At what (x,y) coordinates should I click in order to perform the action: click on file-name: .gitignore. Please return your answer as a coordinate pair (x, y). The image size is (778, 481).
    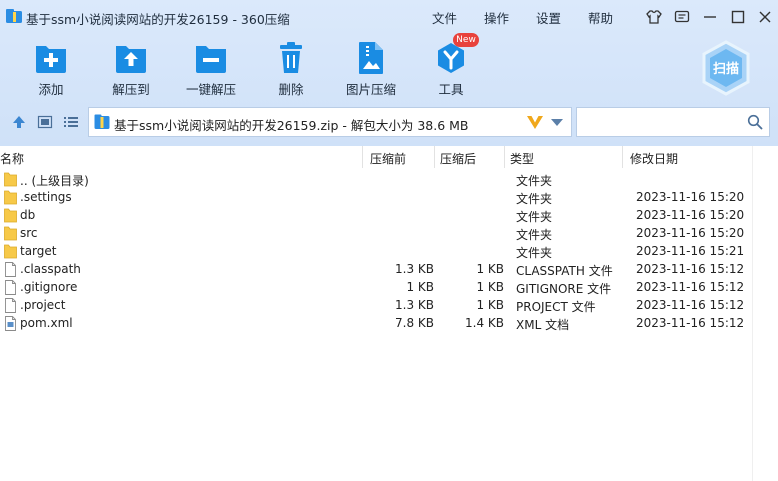
    Looking at the image, I should click on (49, 287).